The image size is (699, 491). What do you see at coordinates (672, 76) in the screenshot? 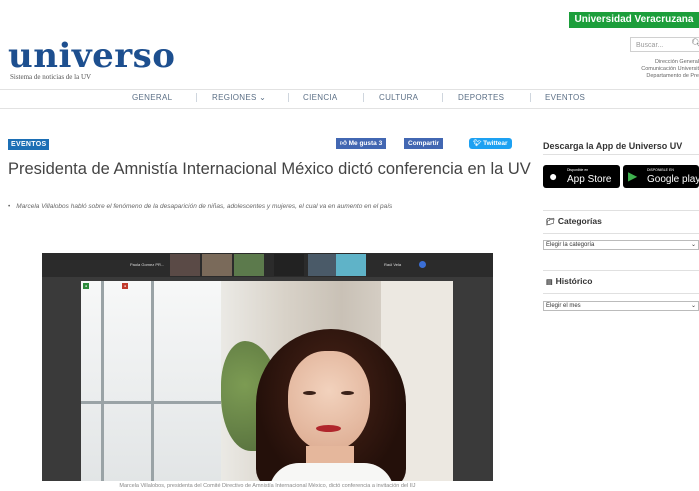
I see `dept-line: Departamento de Pre` at bounding box center [672, 76].